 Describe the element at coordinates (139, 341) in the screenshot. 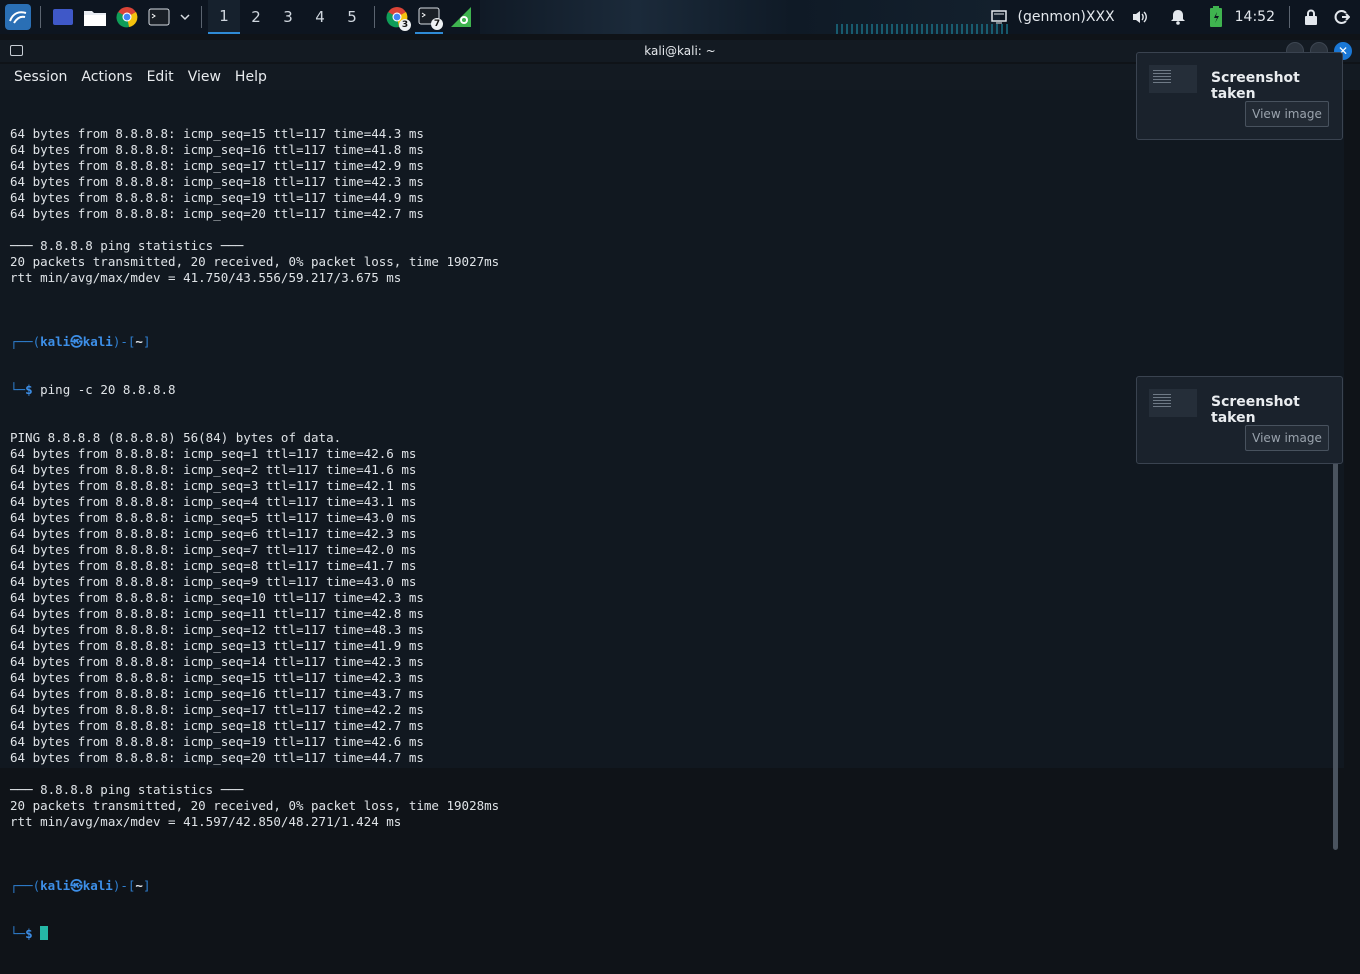

I see `prompt-dir: ~` at that location.